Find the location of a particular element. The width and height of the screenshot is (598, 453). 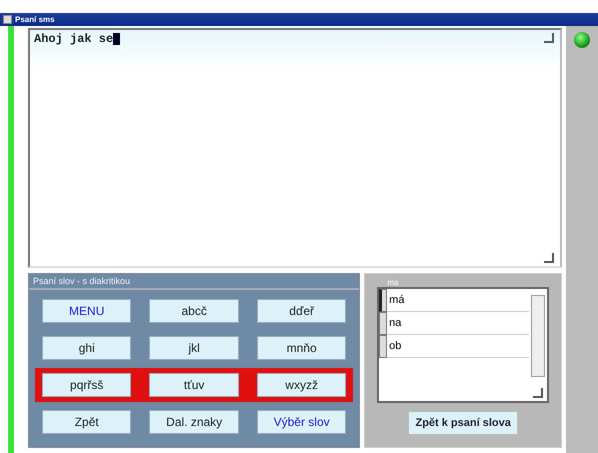

text-cursor is located at coordinates (116, 39).